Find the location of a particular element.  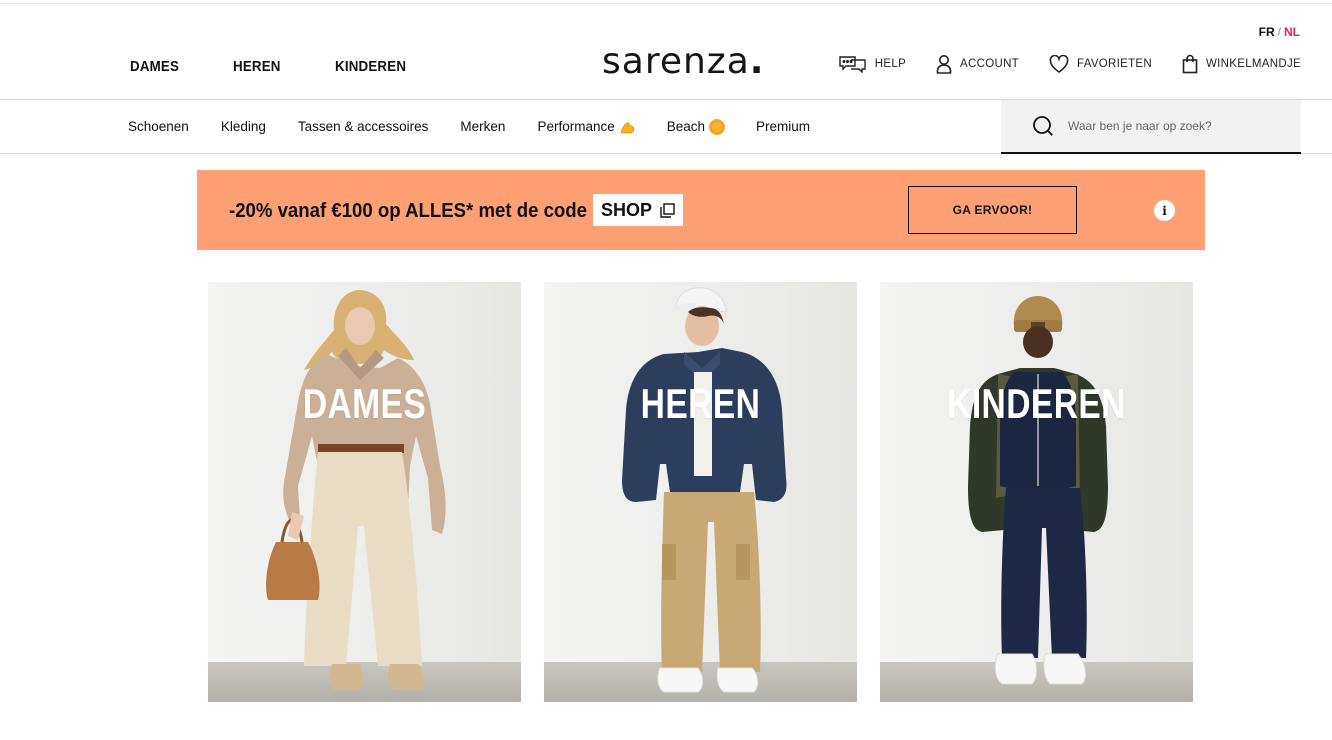

copy-icon is located at coordinates (667, 210).